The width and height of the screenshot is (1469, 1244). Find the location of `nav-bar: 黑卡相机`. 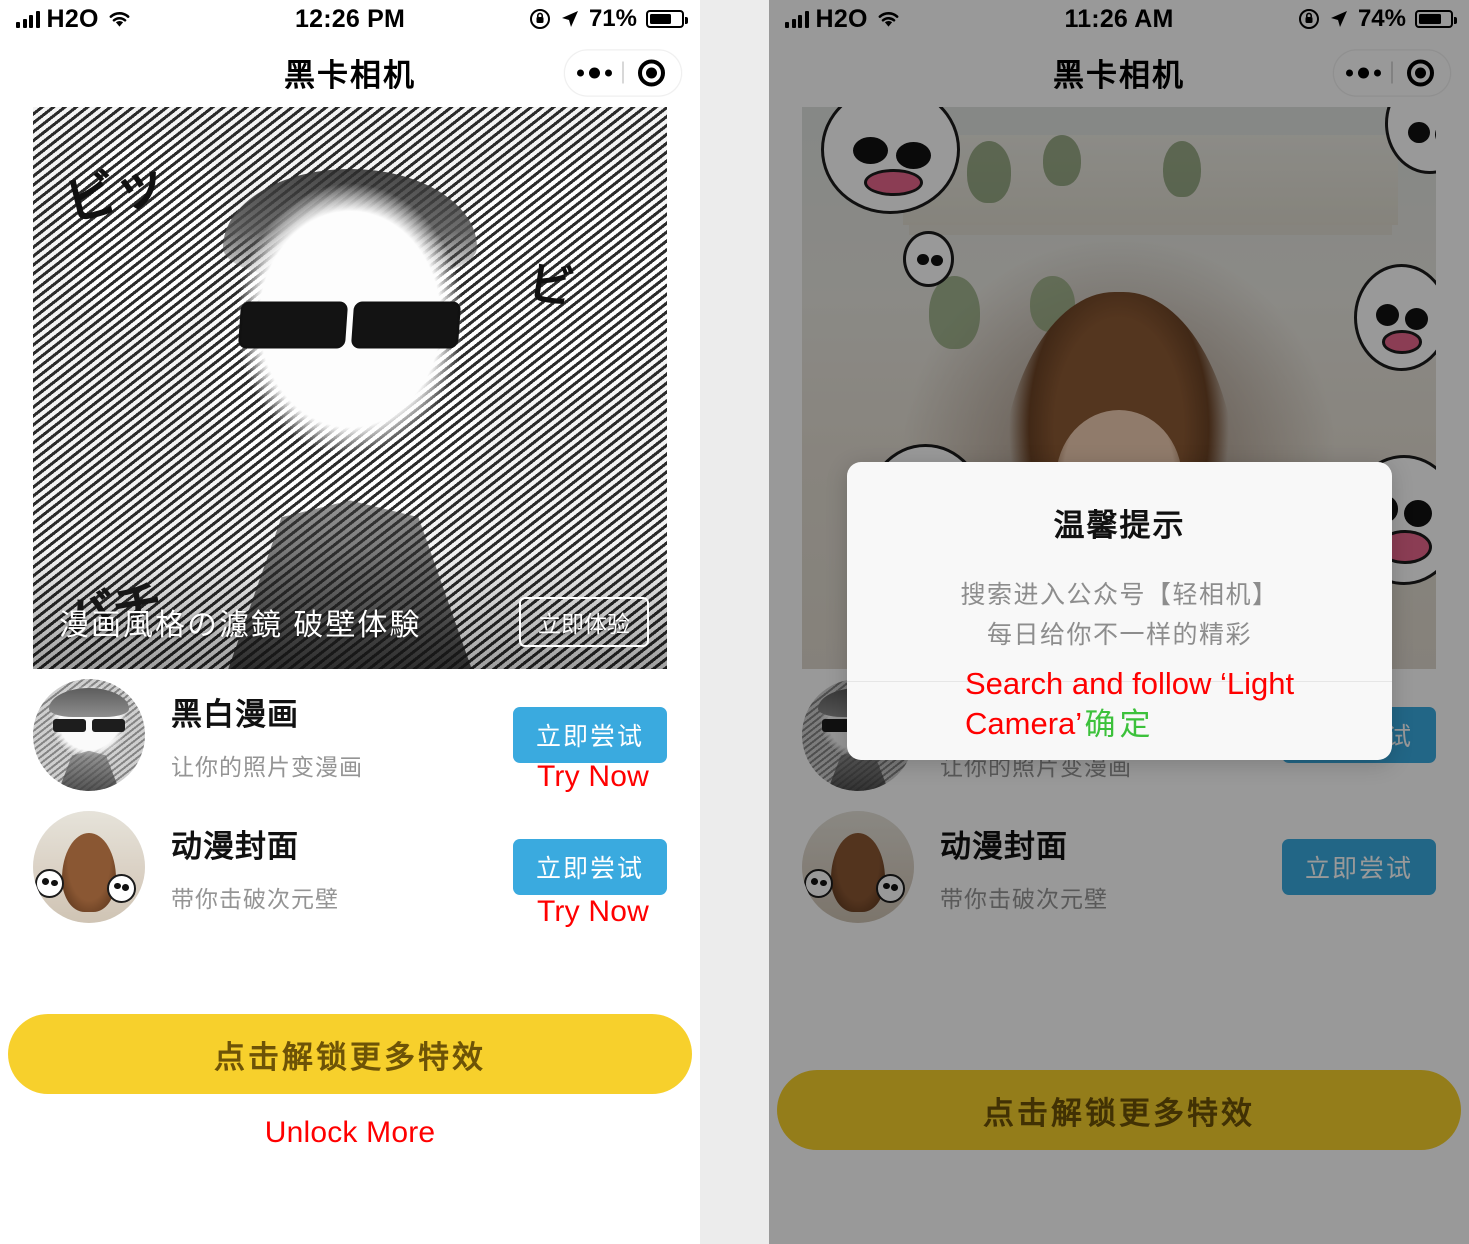

nav-bar: 黑卡相机 is located at coordinates (350, 72).